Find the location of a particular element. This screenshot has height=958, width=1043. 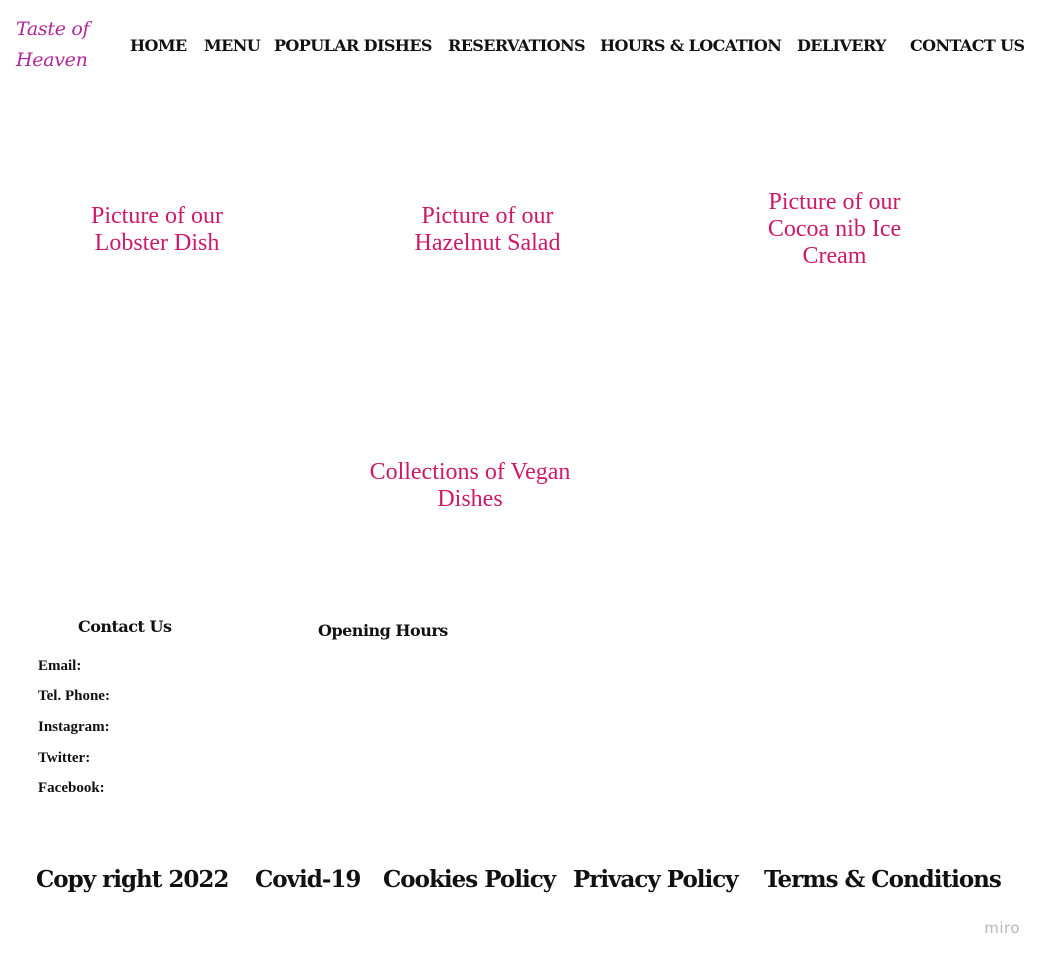

nav-reservations: RESERVATIONS is located at coordinates (517, 45).